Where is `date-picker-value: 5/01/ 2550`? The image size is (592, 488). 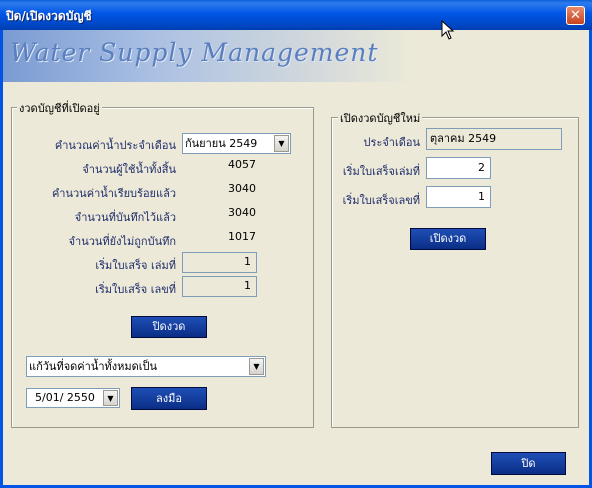 date-picker-value: 5/01/ 2550 is located at coordinates (65, 397).